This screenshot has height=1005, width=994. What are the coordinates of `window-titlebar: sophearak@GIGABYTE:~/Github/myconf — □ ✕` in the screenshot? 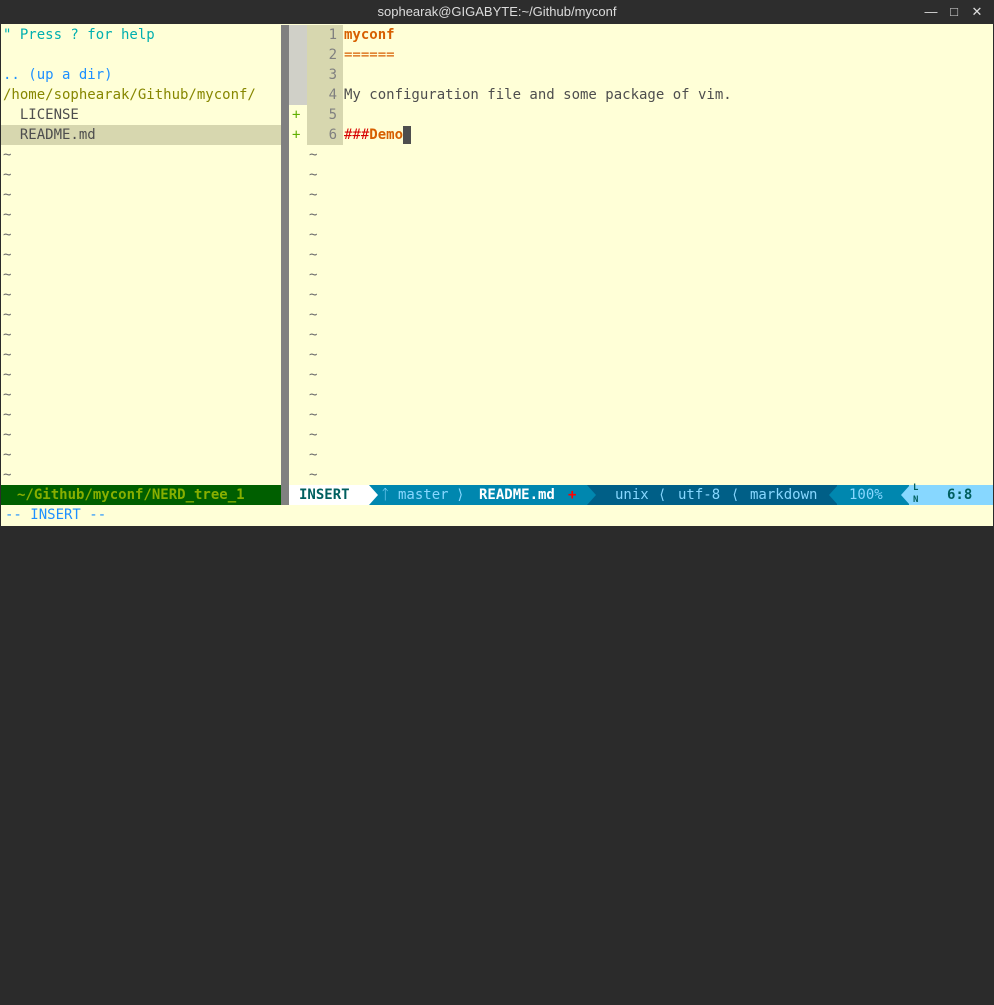 It's located at (497, 12).